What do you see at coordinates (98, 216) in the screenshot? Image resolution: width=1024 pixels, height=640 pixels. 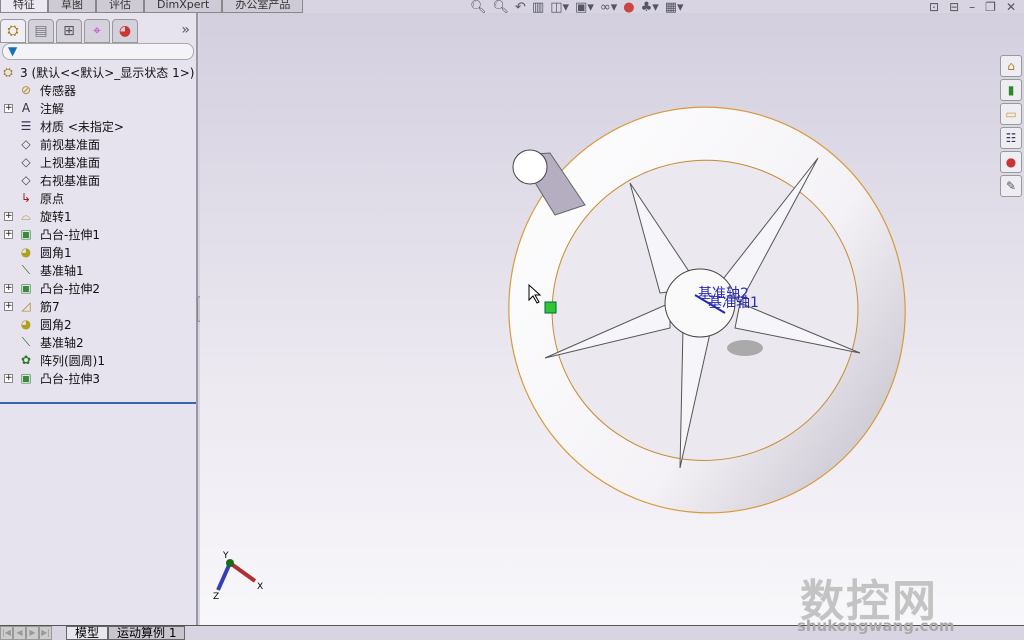 I see `tree-item: + ⌓ 旋转1` at bounding box center [98, 216].